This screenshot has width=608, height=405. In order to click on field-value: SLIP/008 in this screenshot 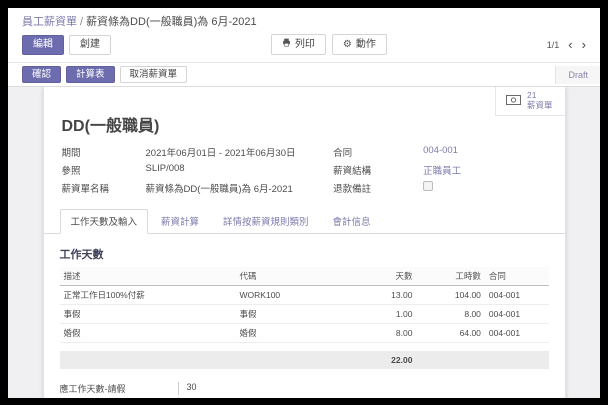, I will do `click(165, 169)`.